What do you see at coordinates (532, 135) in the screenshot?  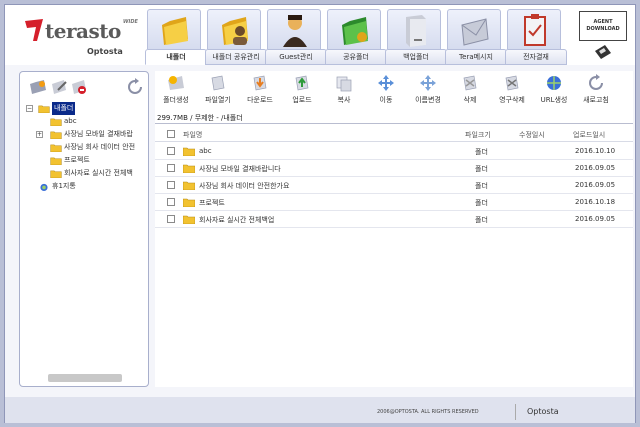 I see `column-modified: 수정일시` at bounding box center [532, 135].